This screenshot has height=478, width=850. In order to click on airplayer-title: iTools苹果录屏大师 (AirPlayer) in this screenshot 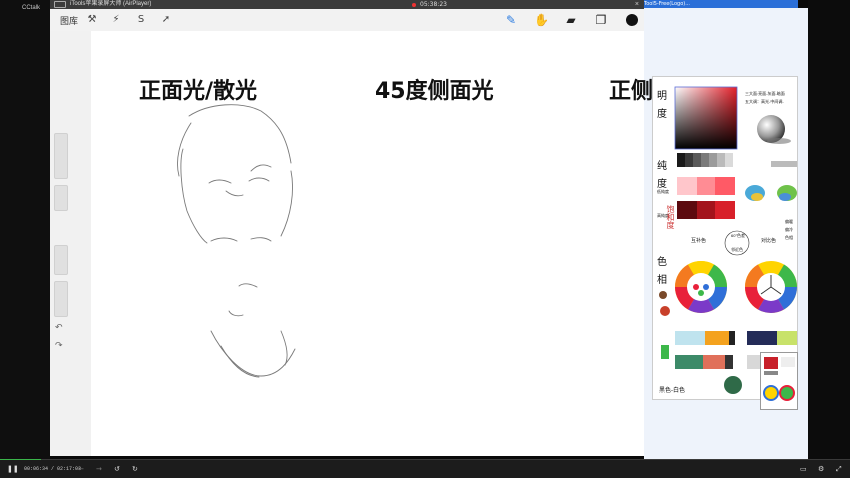, I will do `click(111, 4)`.